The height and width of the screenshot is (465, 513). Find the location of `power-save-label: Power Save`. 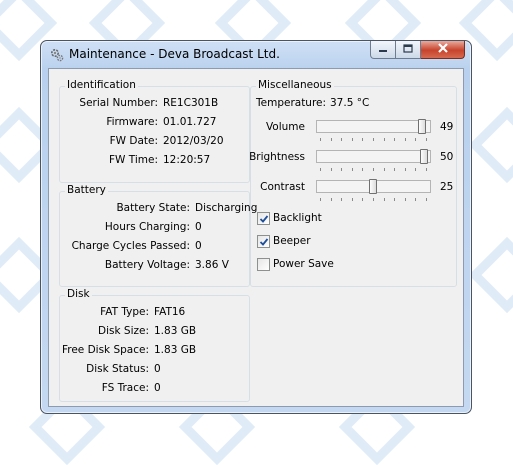

power-save-label: Power Save is located at coordinates (303, 264).